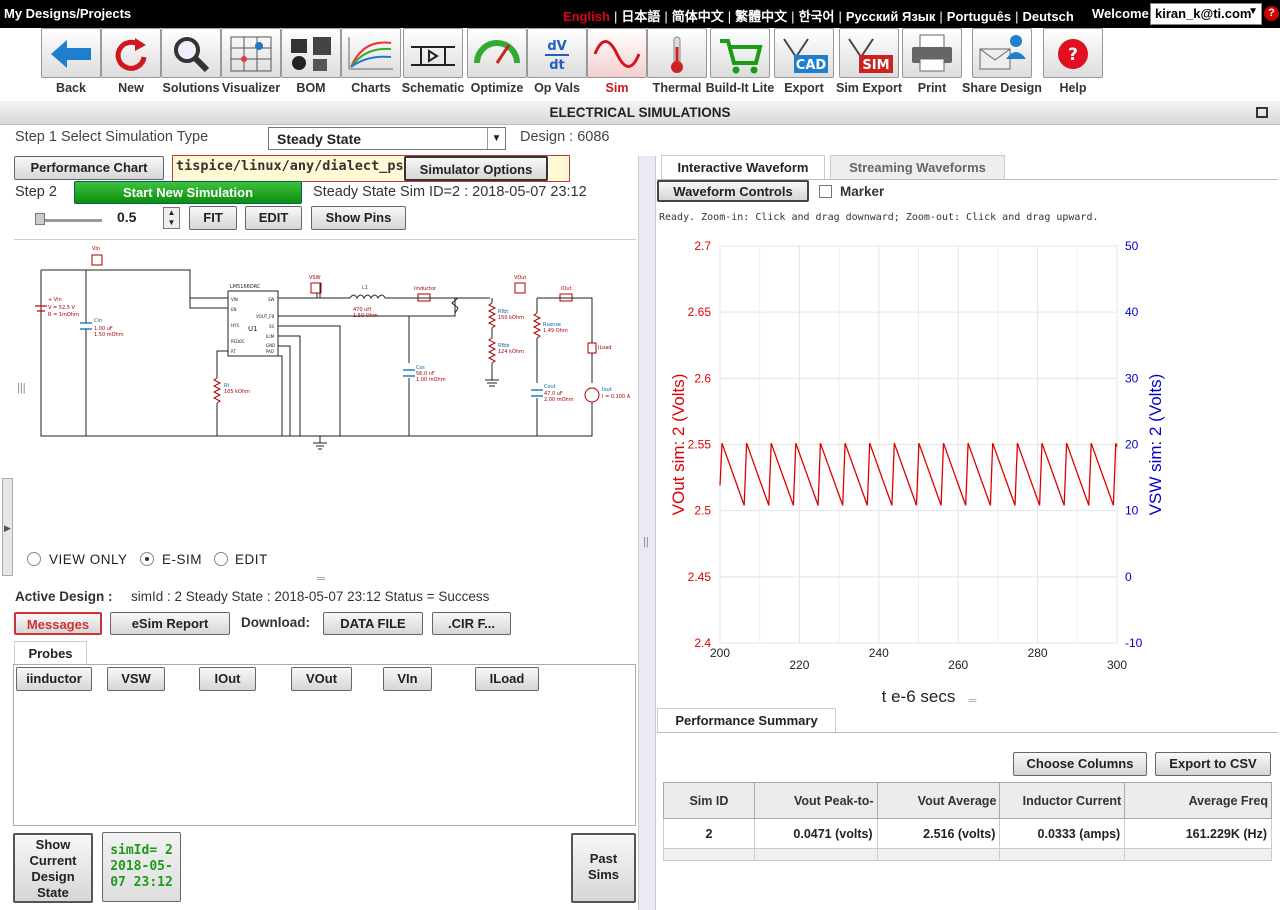  Describe the element at coordinates (743, 167) in the screenshot. I see `tab-interactive-waveform: Interactive Waveform` at that location.